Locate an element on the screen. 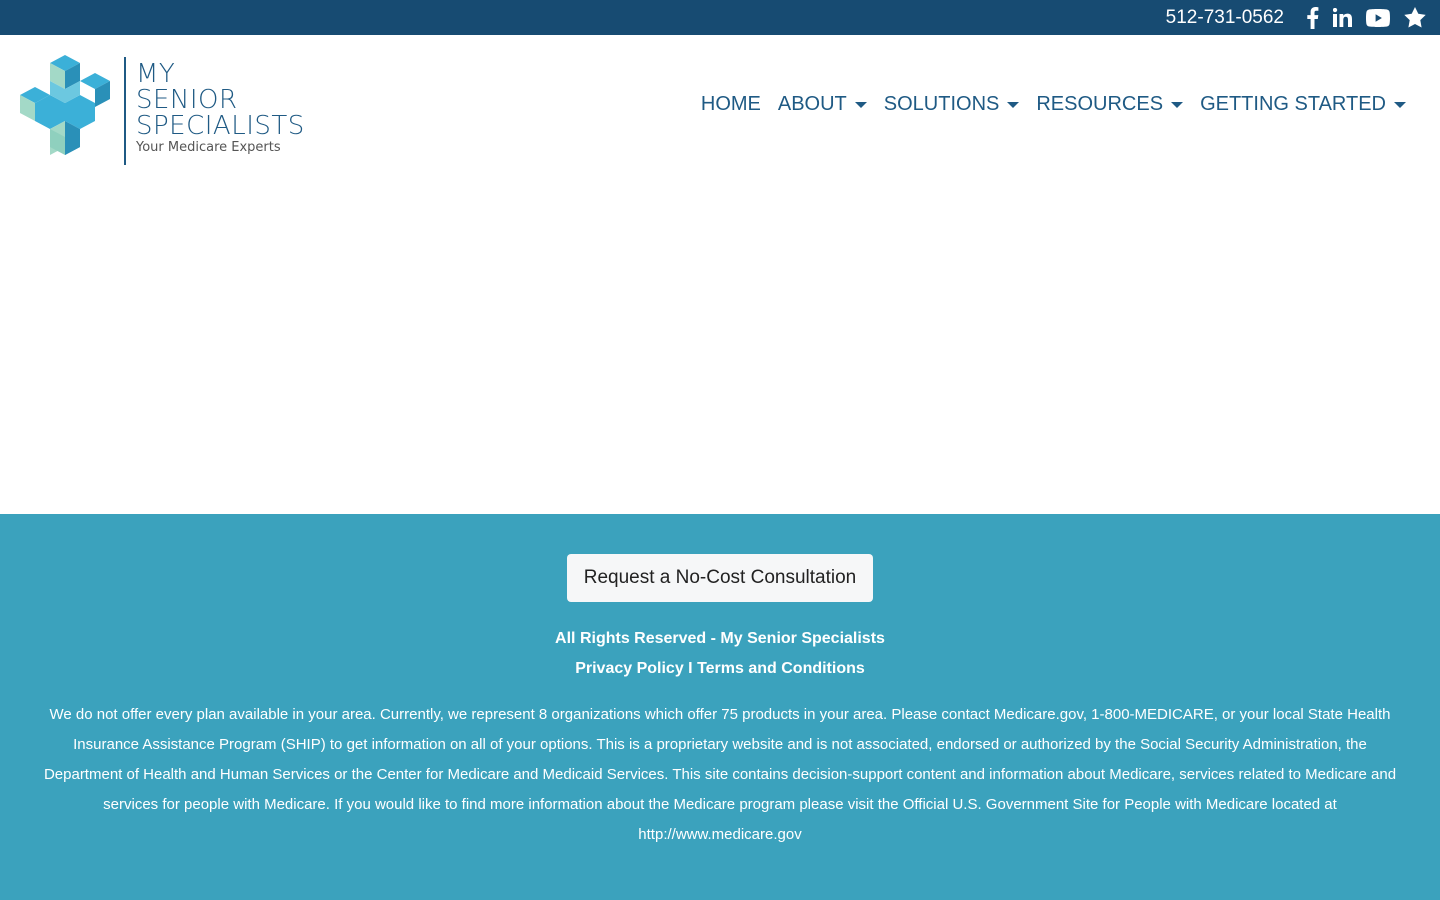 This screenshot has width=1440, height=900. nav-getting-started: GETTING STARTED is located at coordinates (1303, 104).